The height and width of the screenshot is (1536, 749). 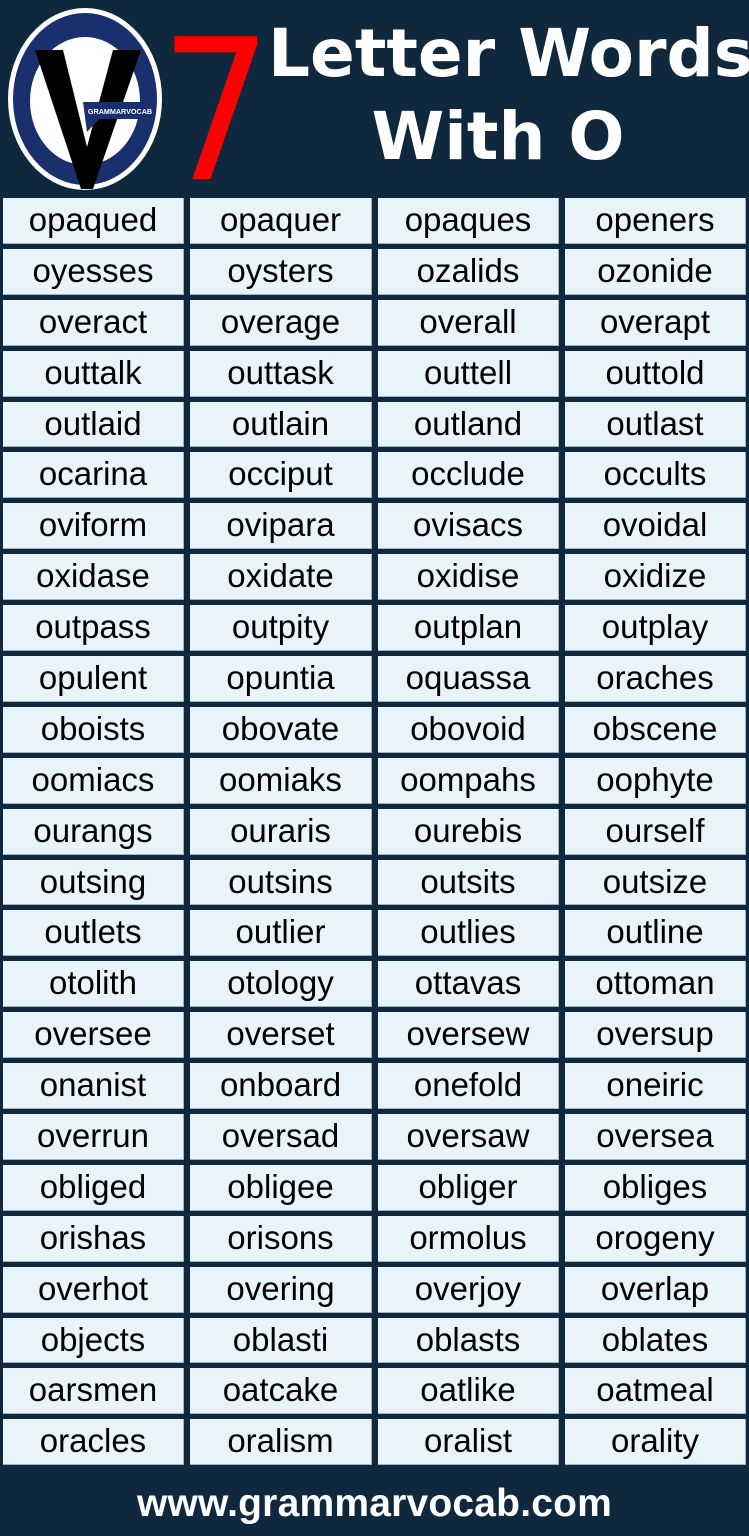 I want to click on word-cell: outlets, so click(x=93, y=933).